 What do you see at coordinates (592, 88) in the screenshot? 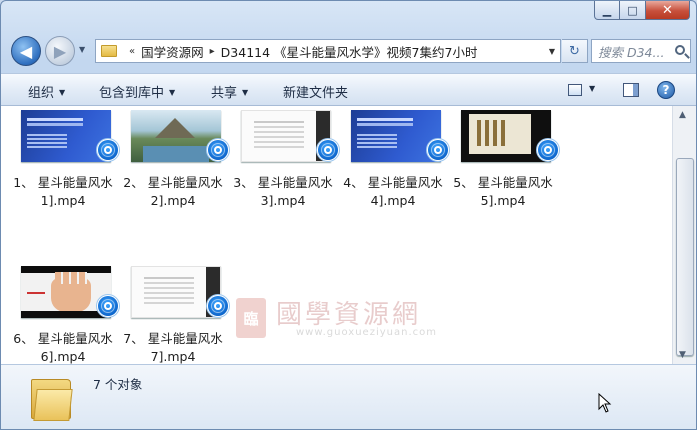
I see `view-options-dropdown: ▼` at bounding box center [592, 88].